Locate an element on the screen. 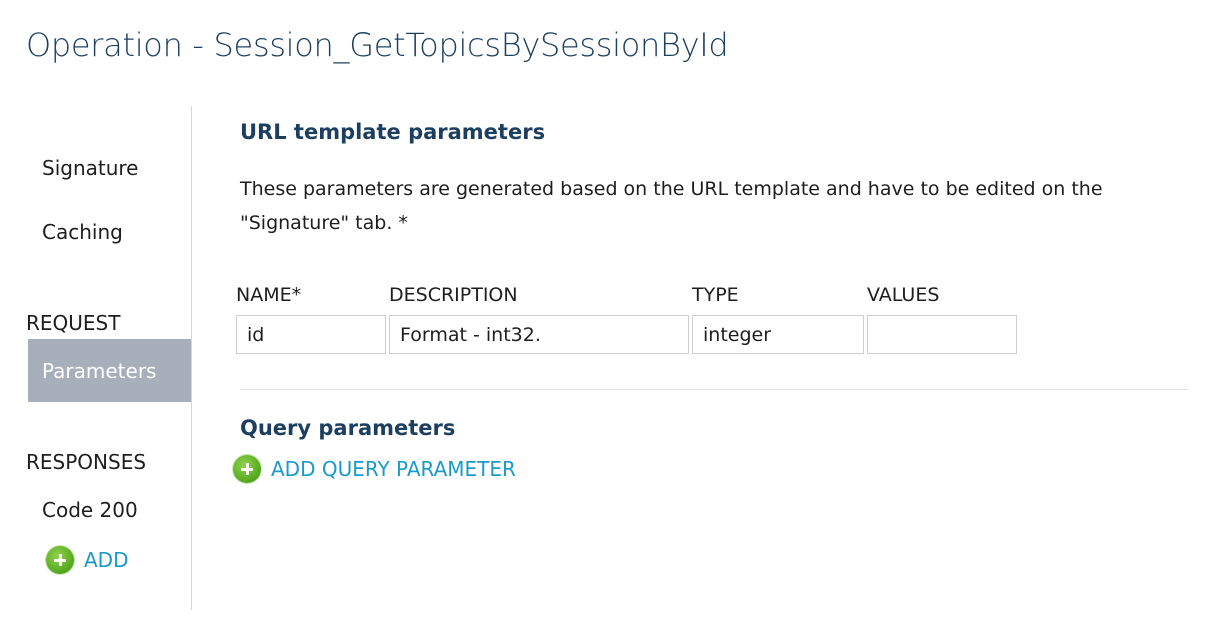  sidebar-heading-request: REQUEST is located at coordinates (73, 323).